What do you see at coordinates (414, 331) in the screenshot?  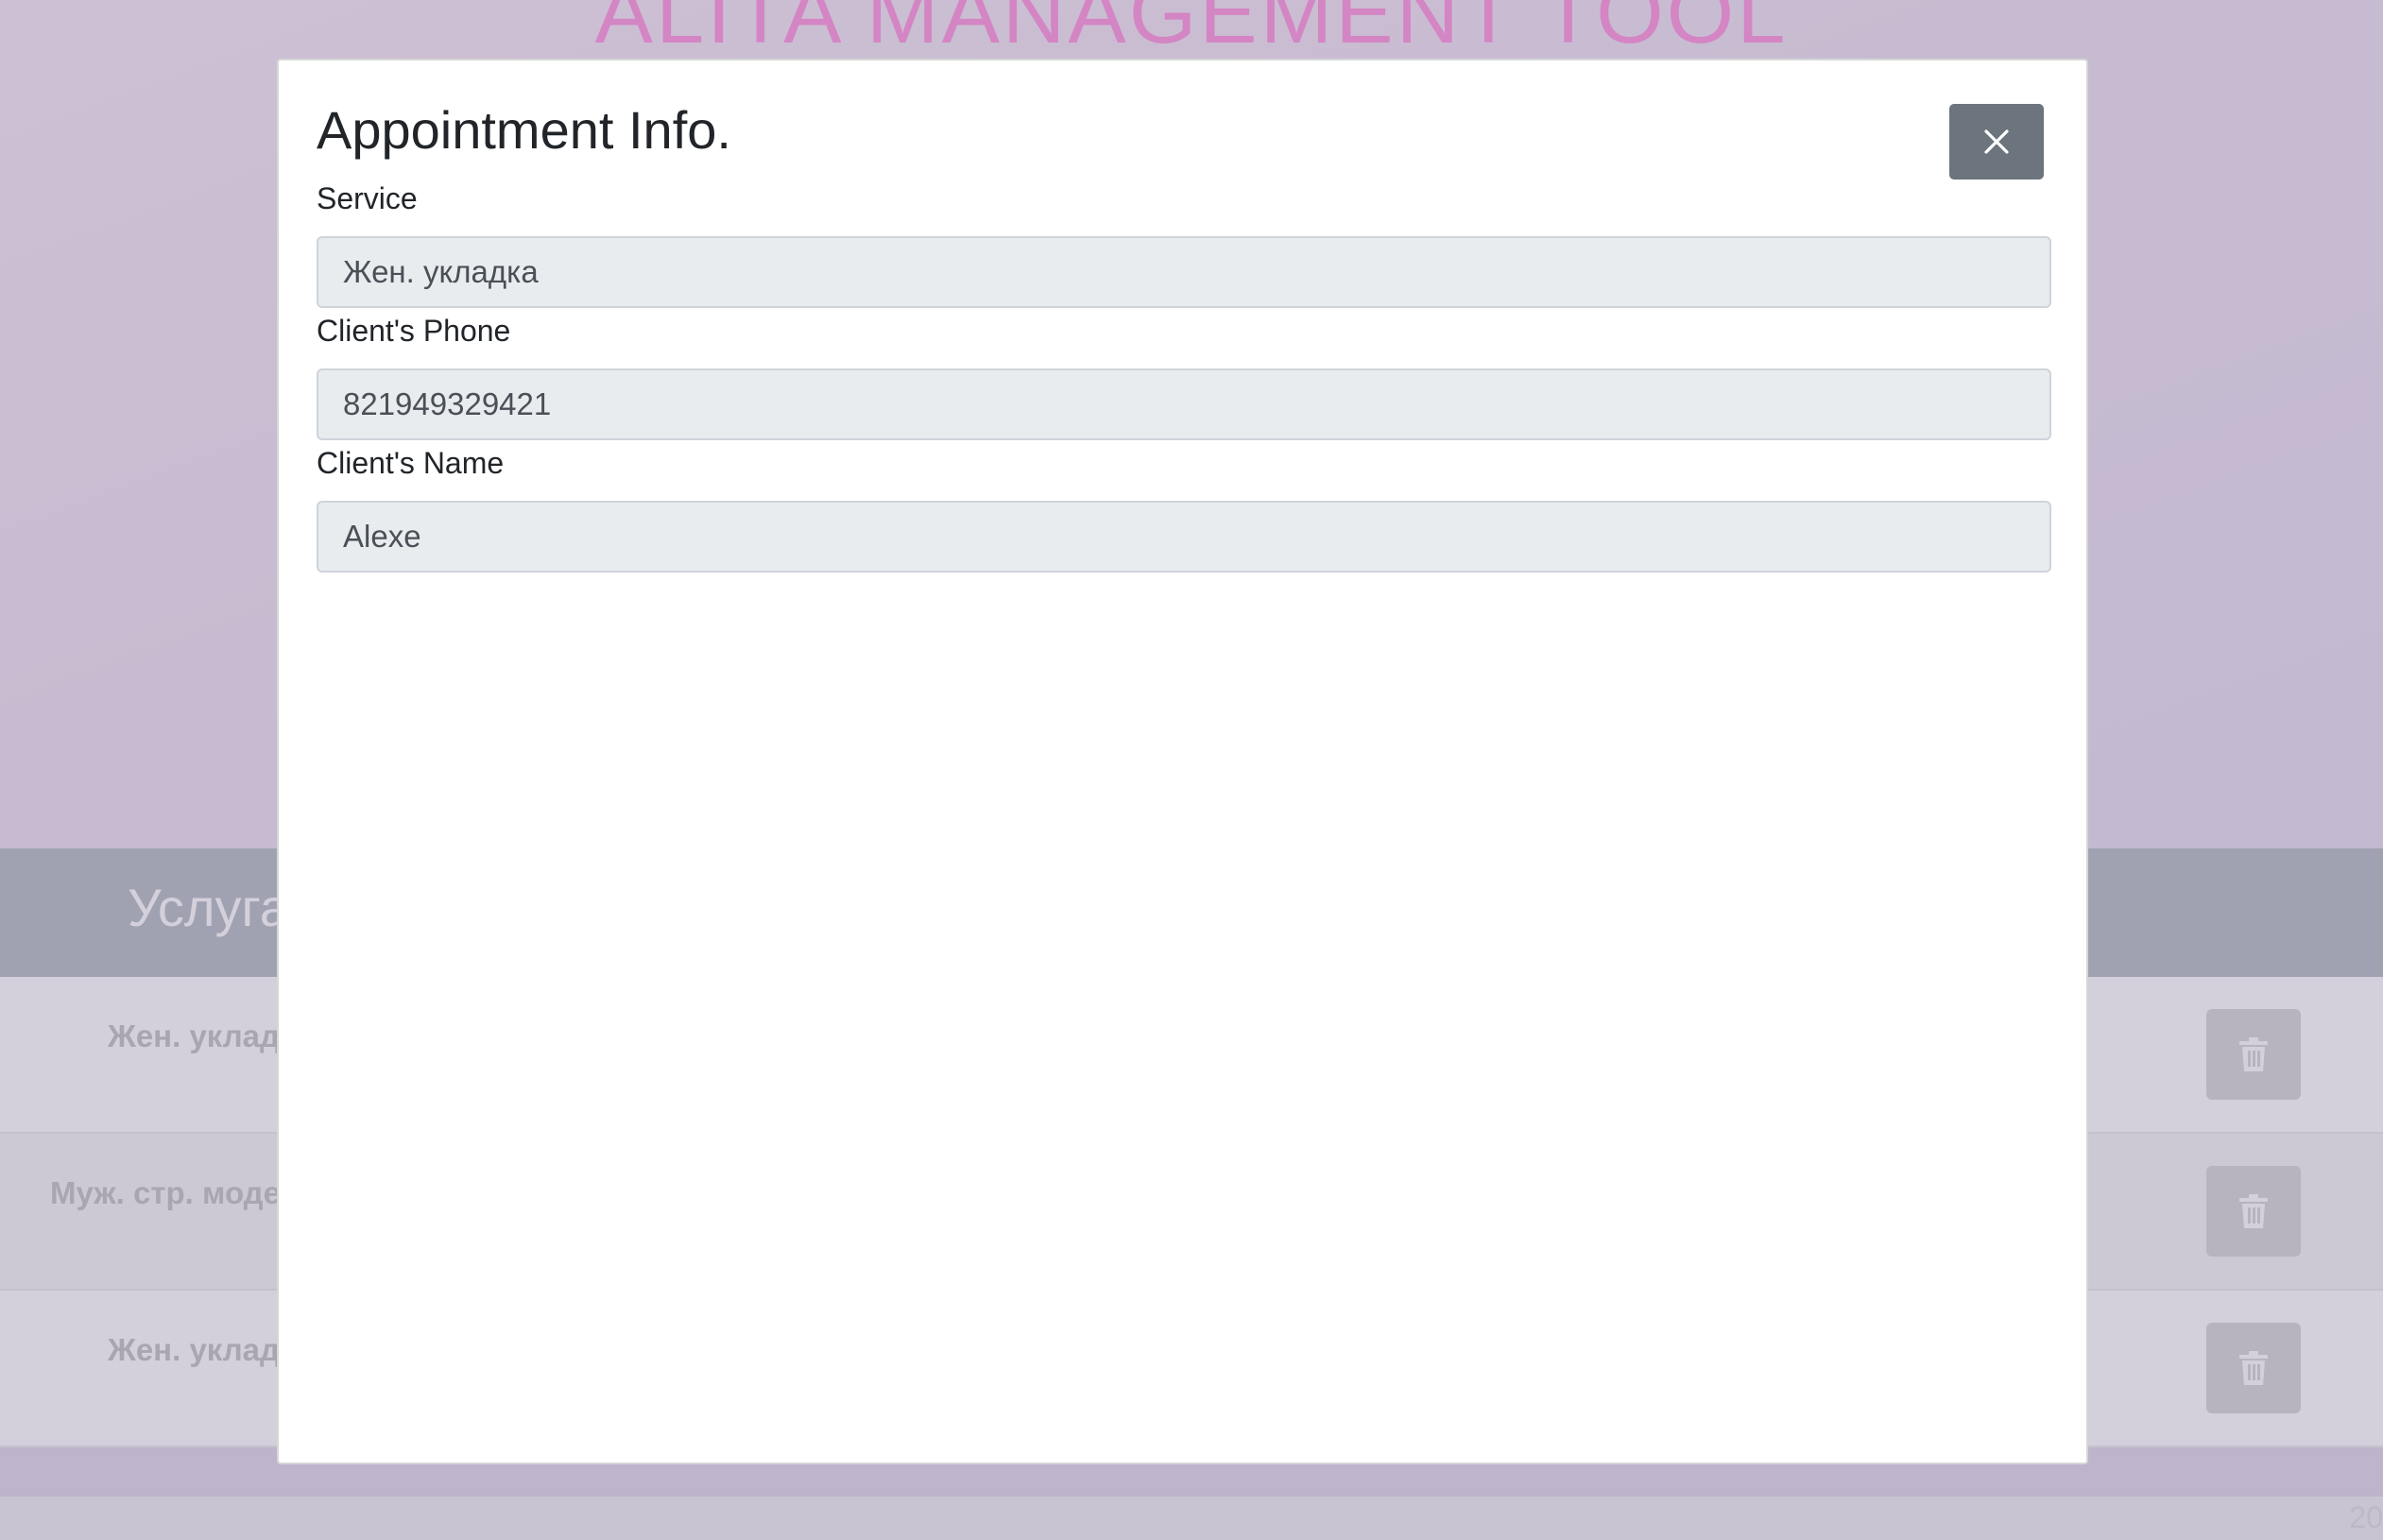 I see `client-phone-label: Client's Phone` at bounding box center [414, 331].